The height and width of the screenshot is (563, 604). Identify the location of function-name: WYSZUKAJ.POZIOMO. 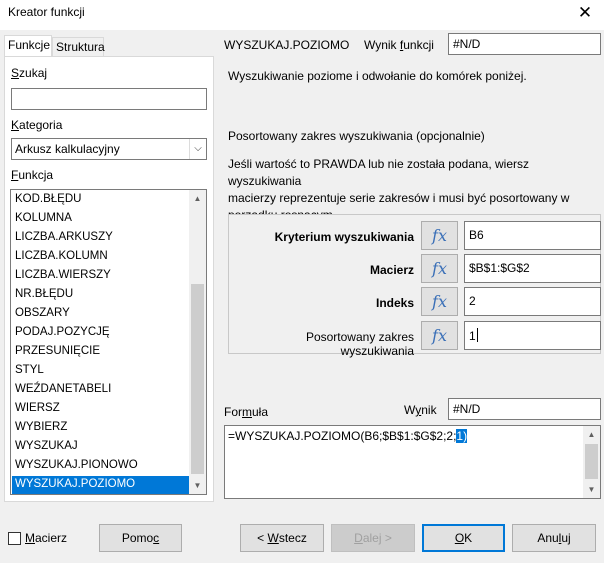
(287, 45).